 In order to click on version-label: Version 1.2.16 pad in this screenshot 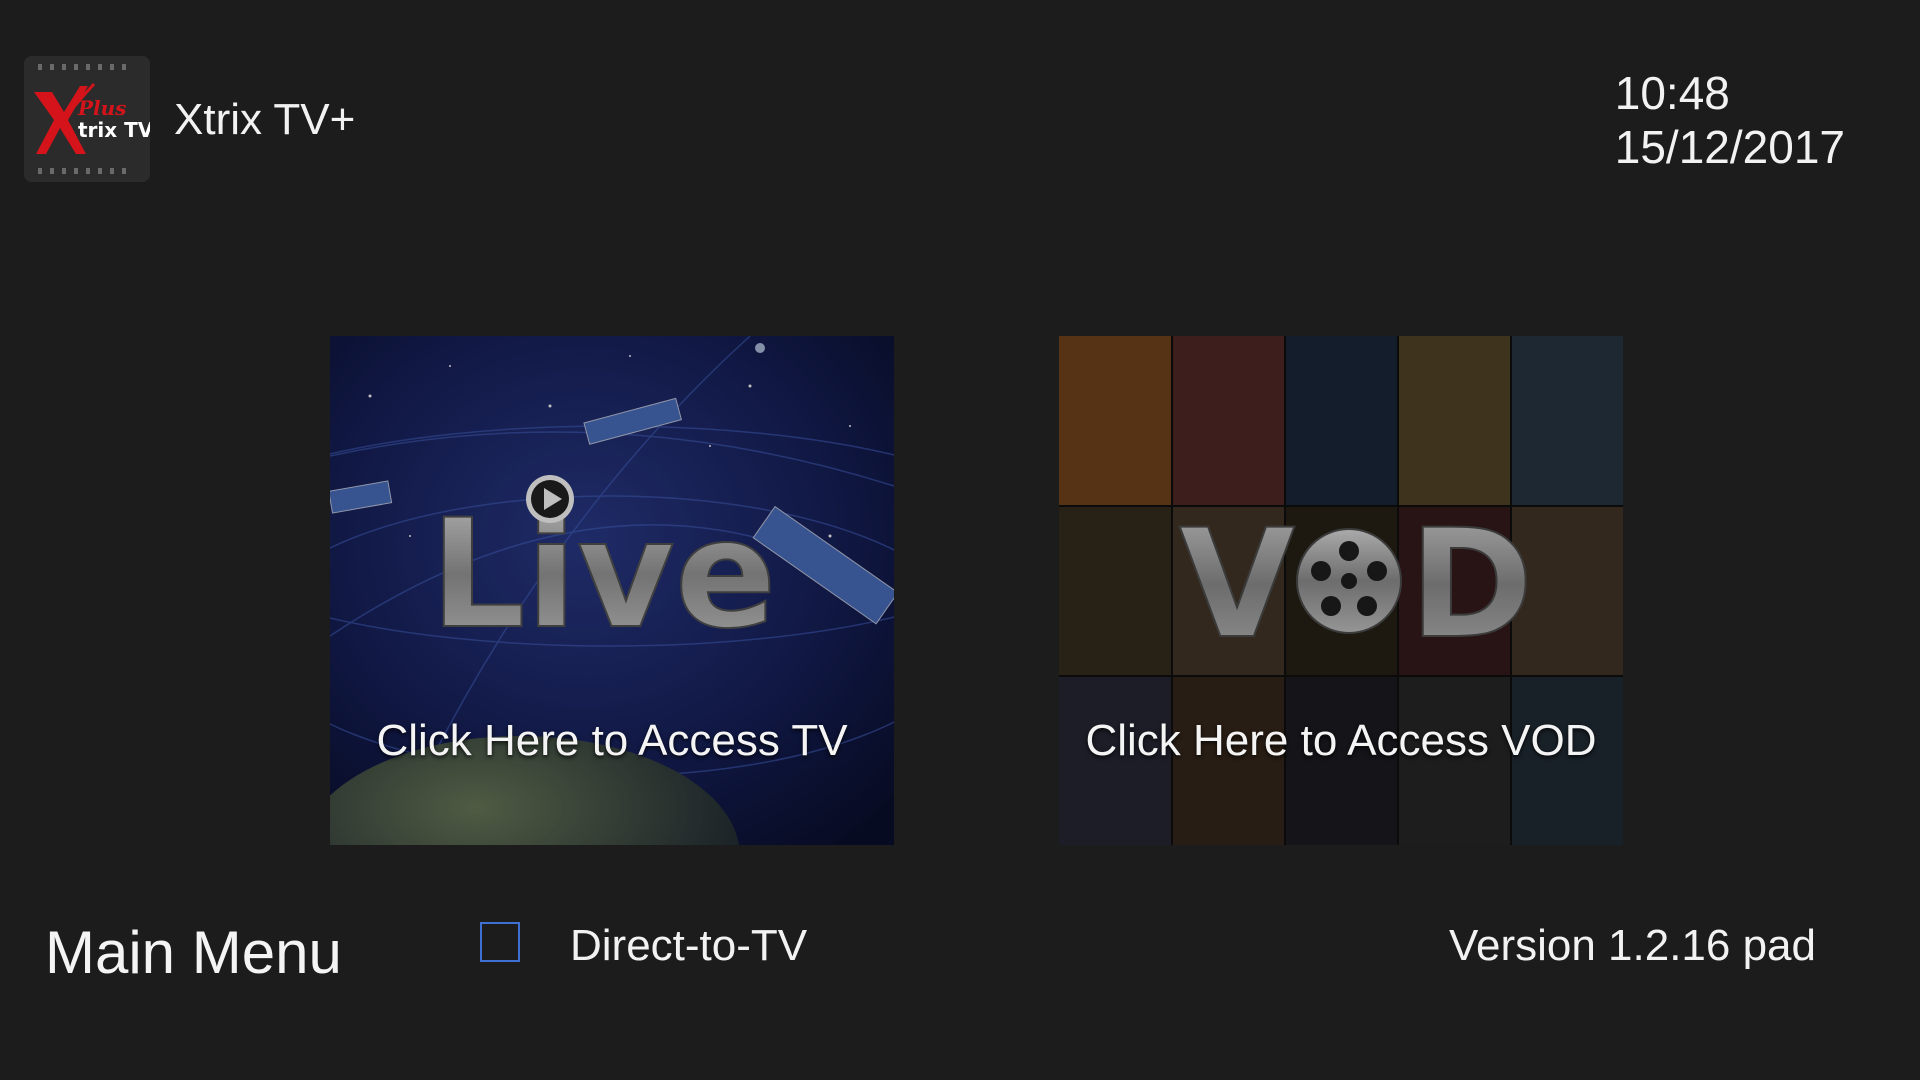, I will do `click(1632, 945)`.